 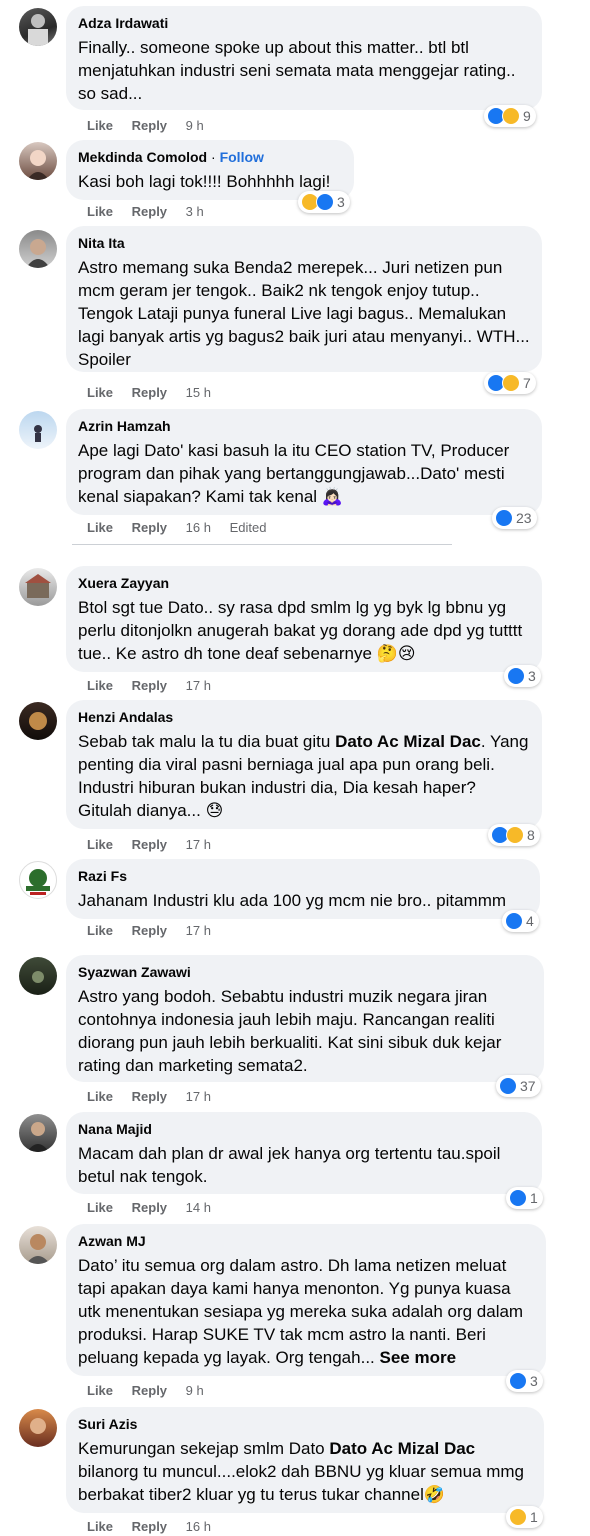 I want to click on reaction-summary: 7, so click(x=510, y=383).